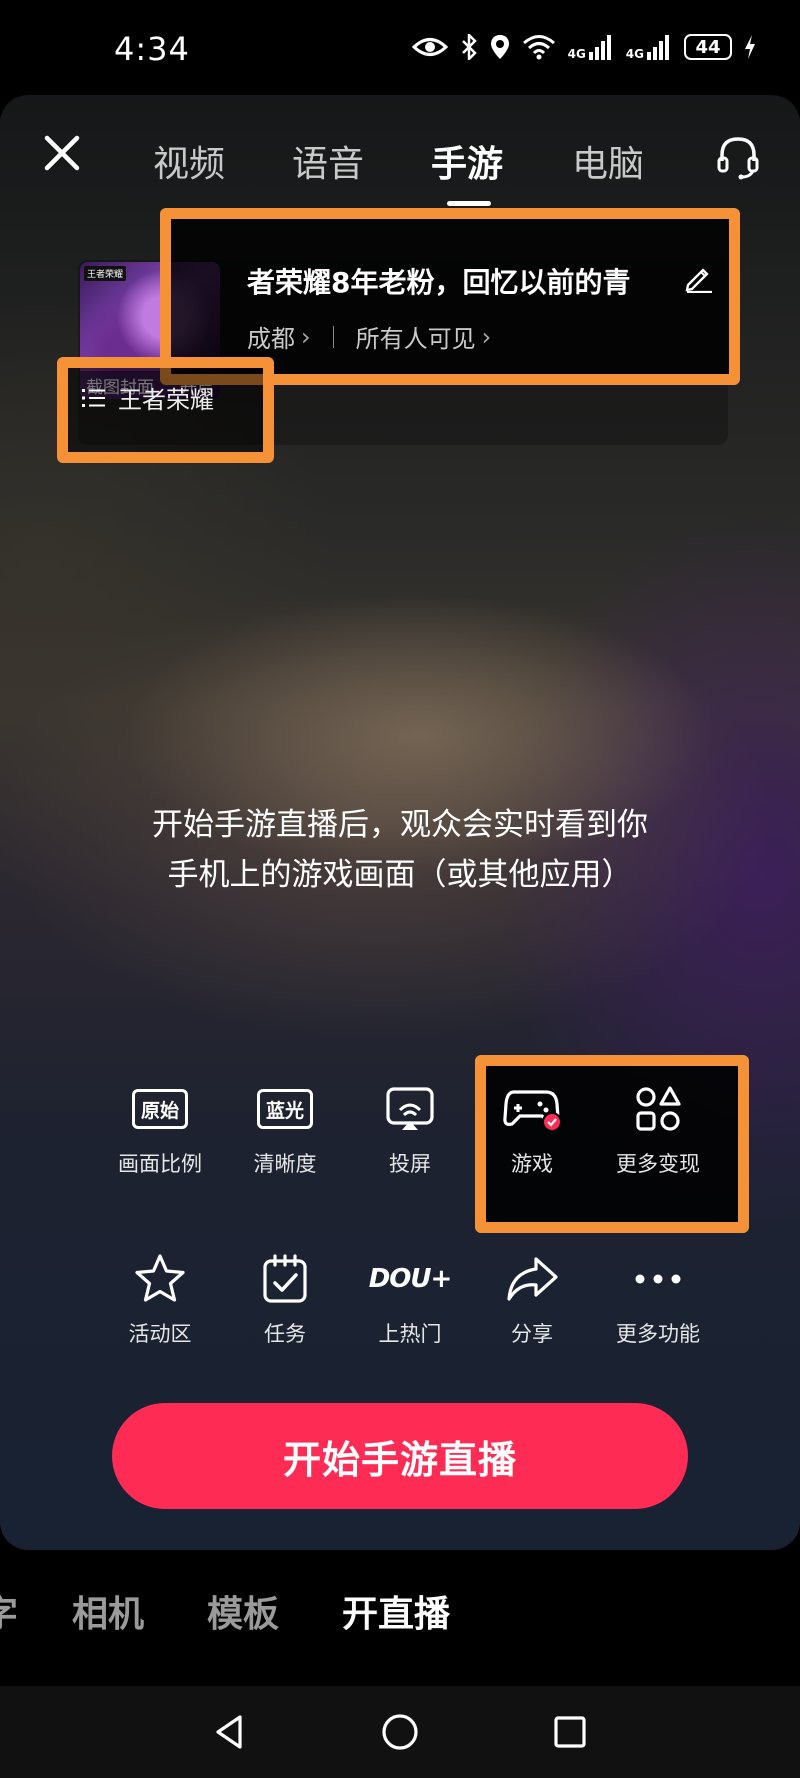 The image size is (800, 1778). I want to click on recents-square-icon, so click(570, 1732).